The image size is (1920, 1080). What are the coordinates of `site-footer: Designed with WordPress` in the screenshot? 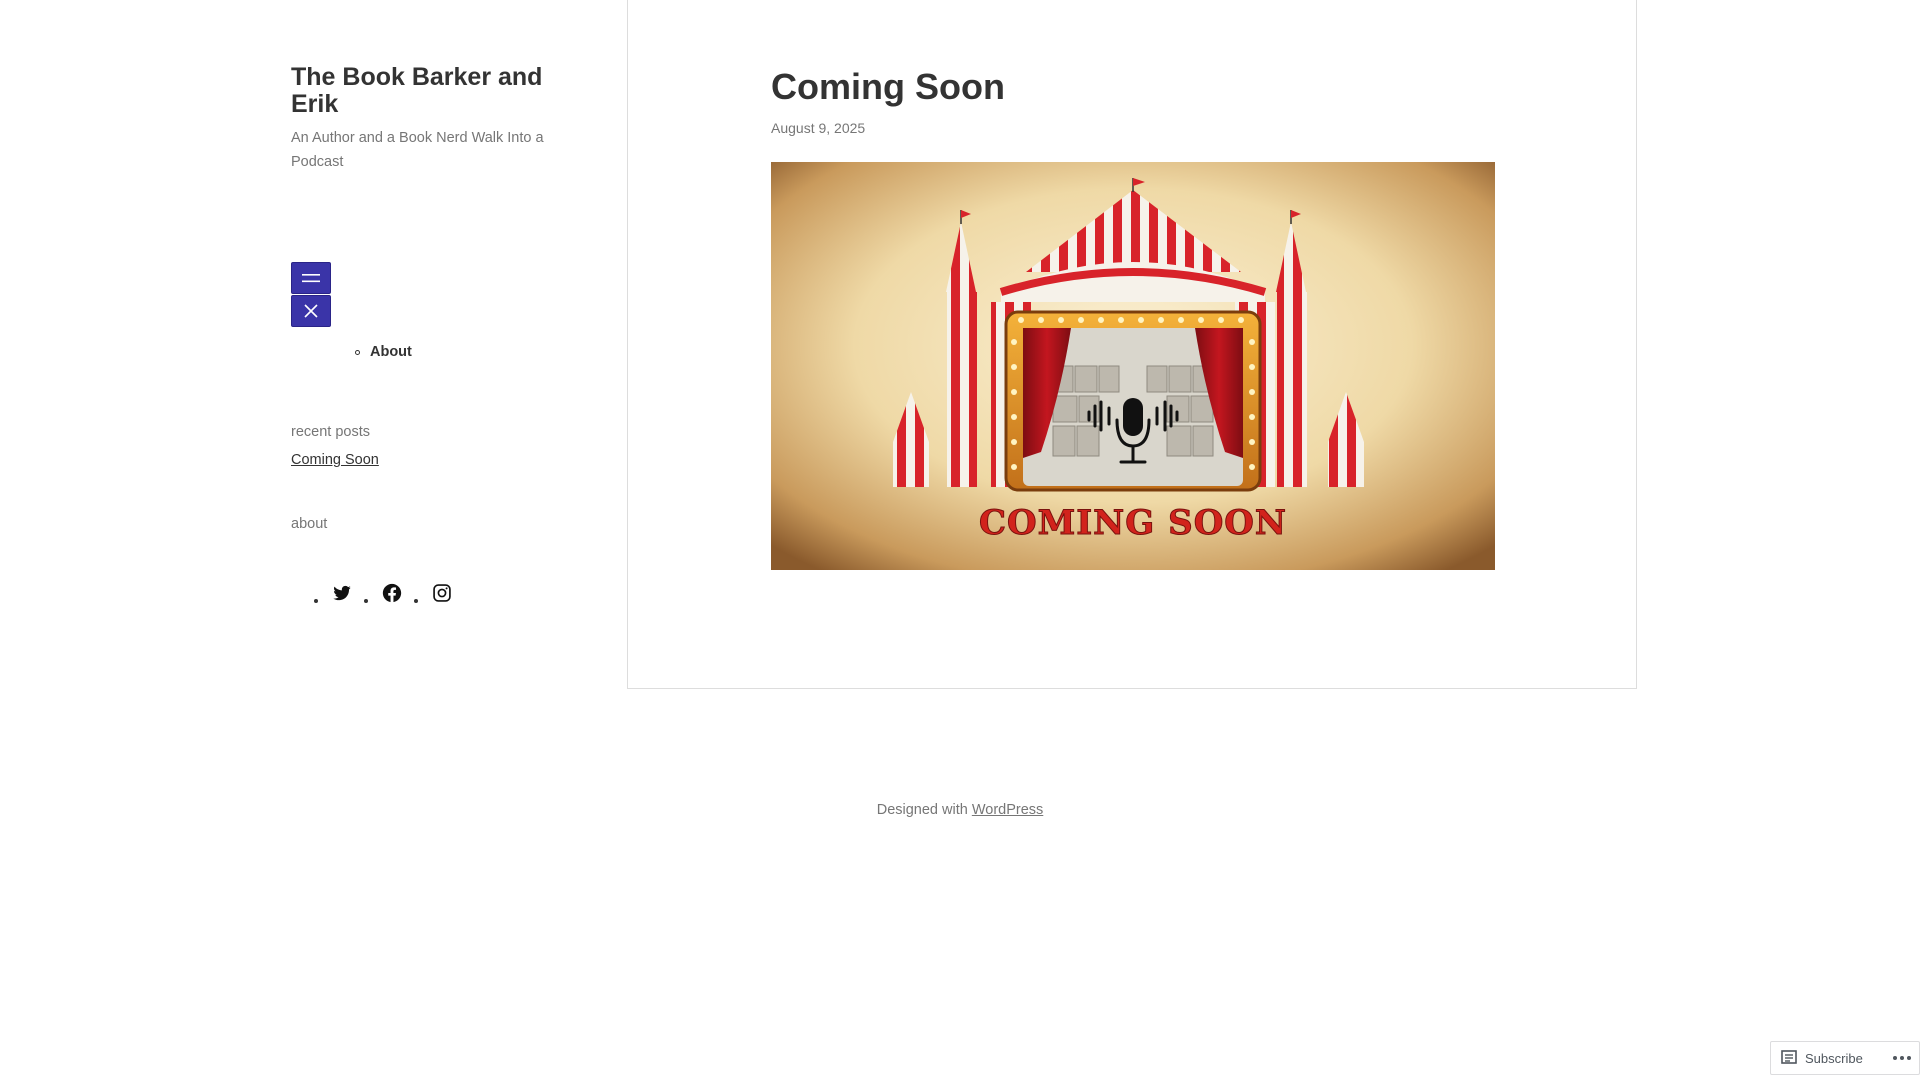 It's located at (960, 810).